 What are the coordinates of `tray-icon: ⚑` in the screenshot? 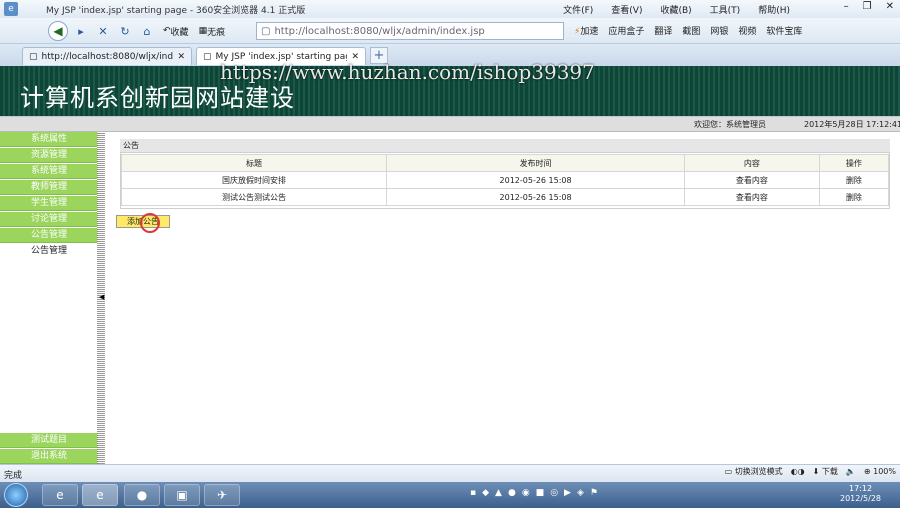 It's located at (594, 493).